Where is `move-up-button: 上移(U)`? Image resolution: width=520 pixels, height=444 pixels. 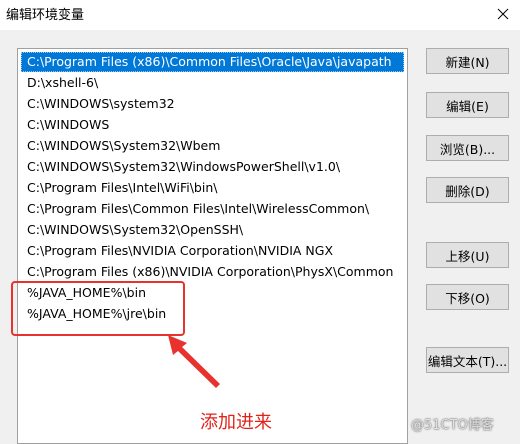 move-up-button: 上移(U) is located at coordinates (467, 255).